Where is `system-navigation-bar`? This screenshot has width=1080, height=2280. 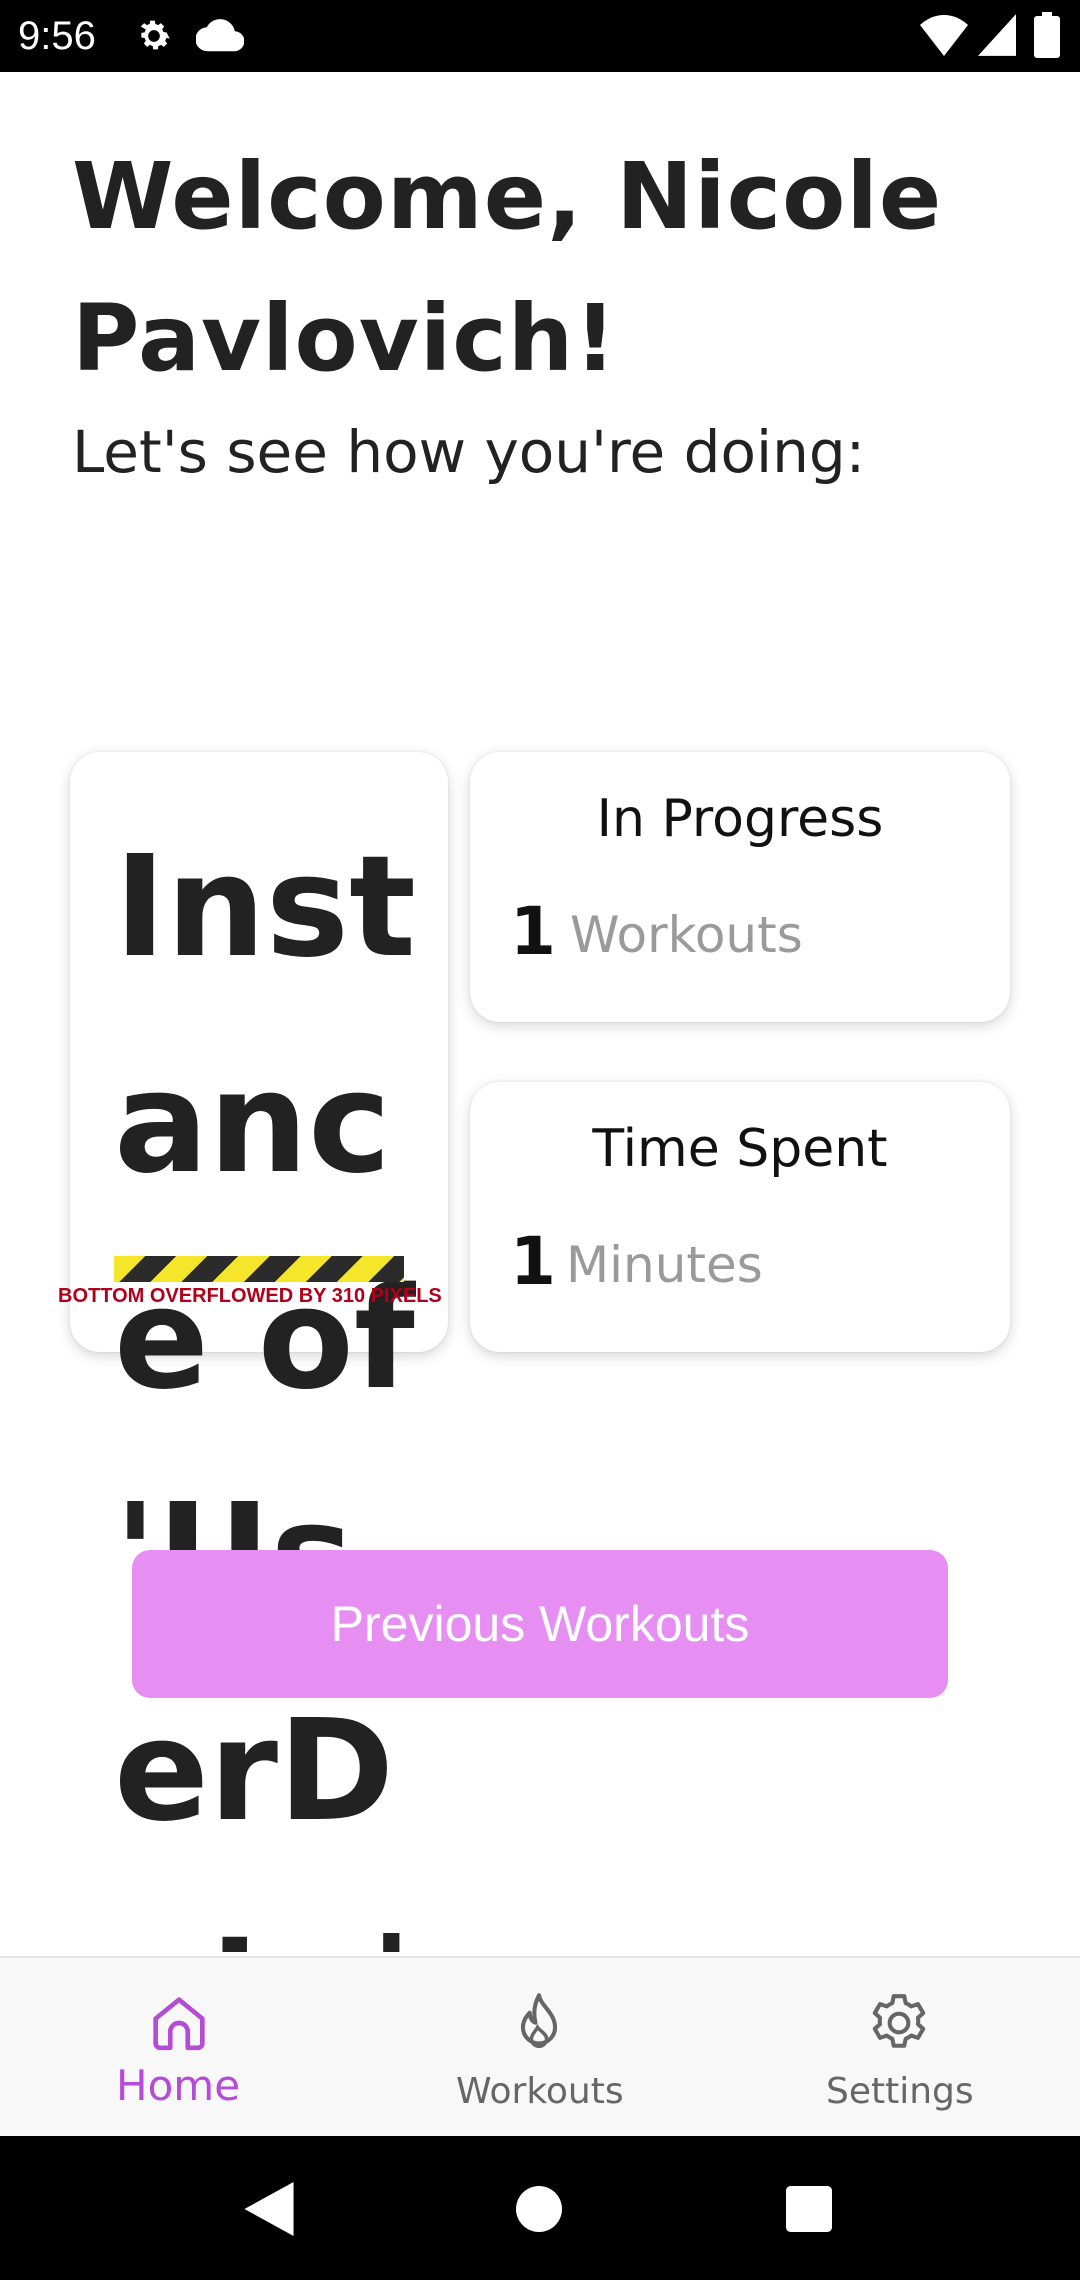
system-navigation-bar is located at coordinates (540, 2208).